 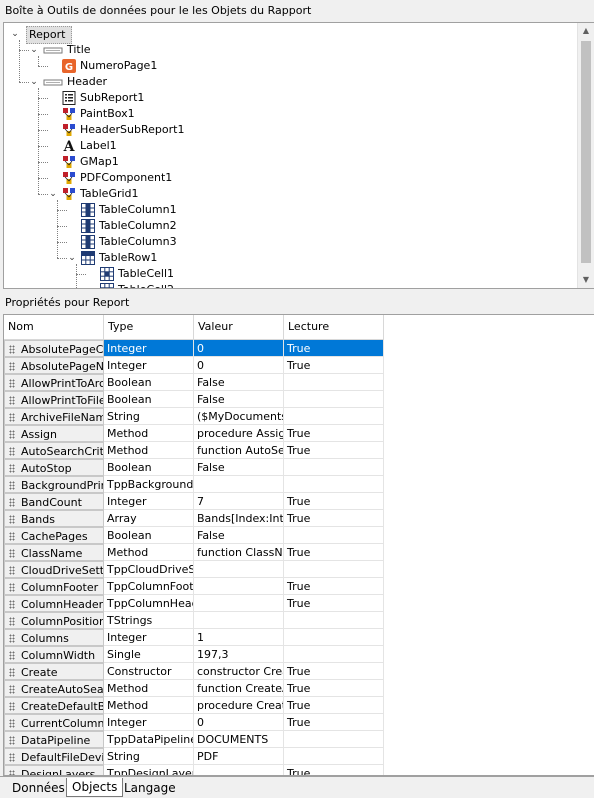 I want to click on property-name-cell: Assign, so click(x=54, y=433).